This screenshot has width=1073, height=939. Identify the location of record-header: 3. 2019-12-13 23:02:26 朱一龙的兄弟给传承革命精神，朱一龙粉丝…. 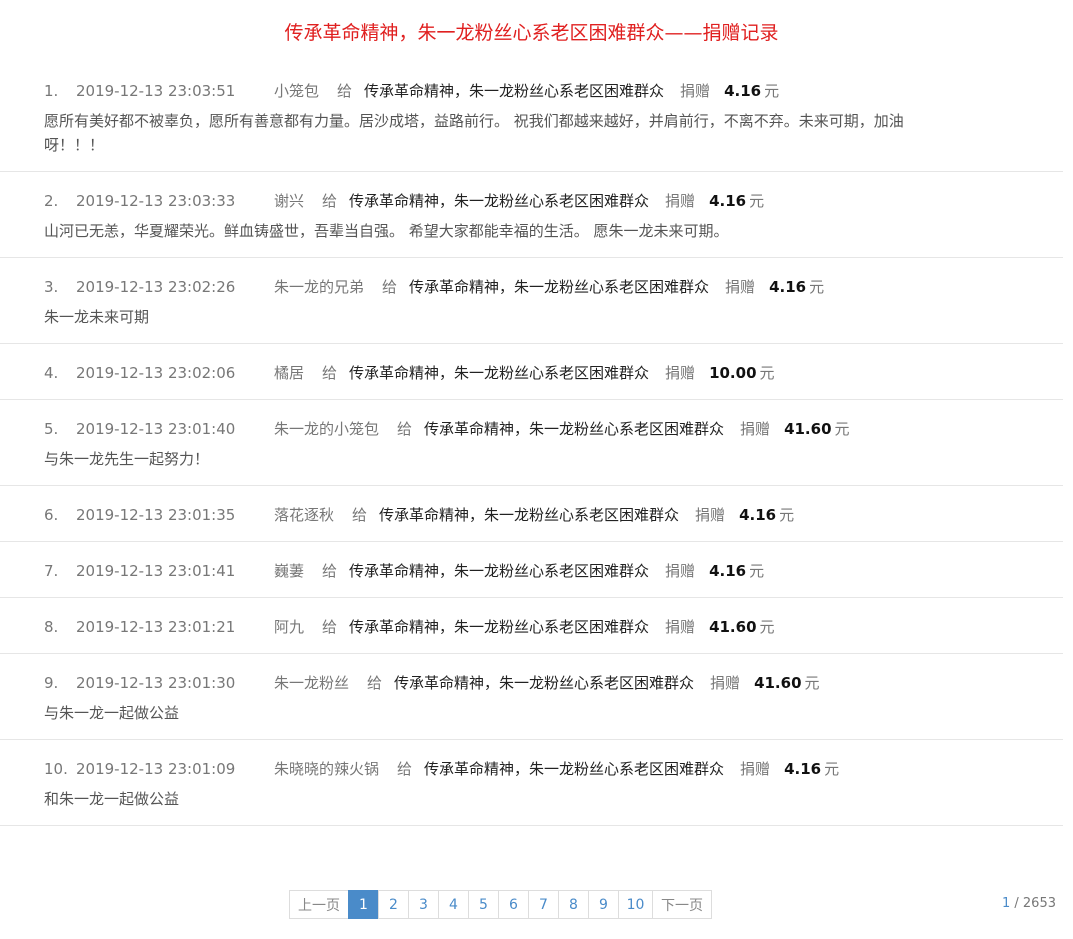
(503, 287).